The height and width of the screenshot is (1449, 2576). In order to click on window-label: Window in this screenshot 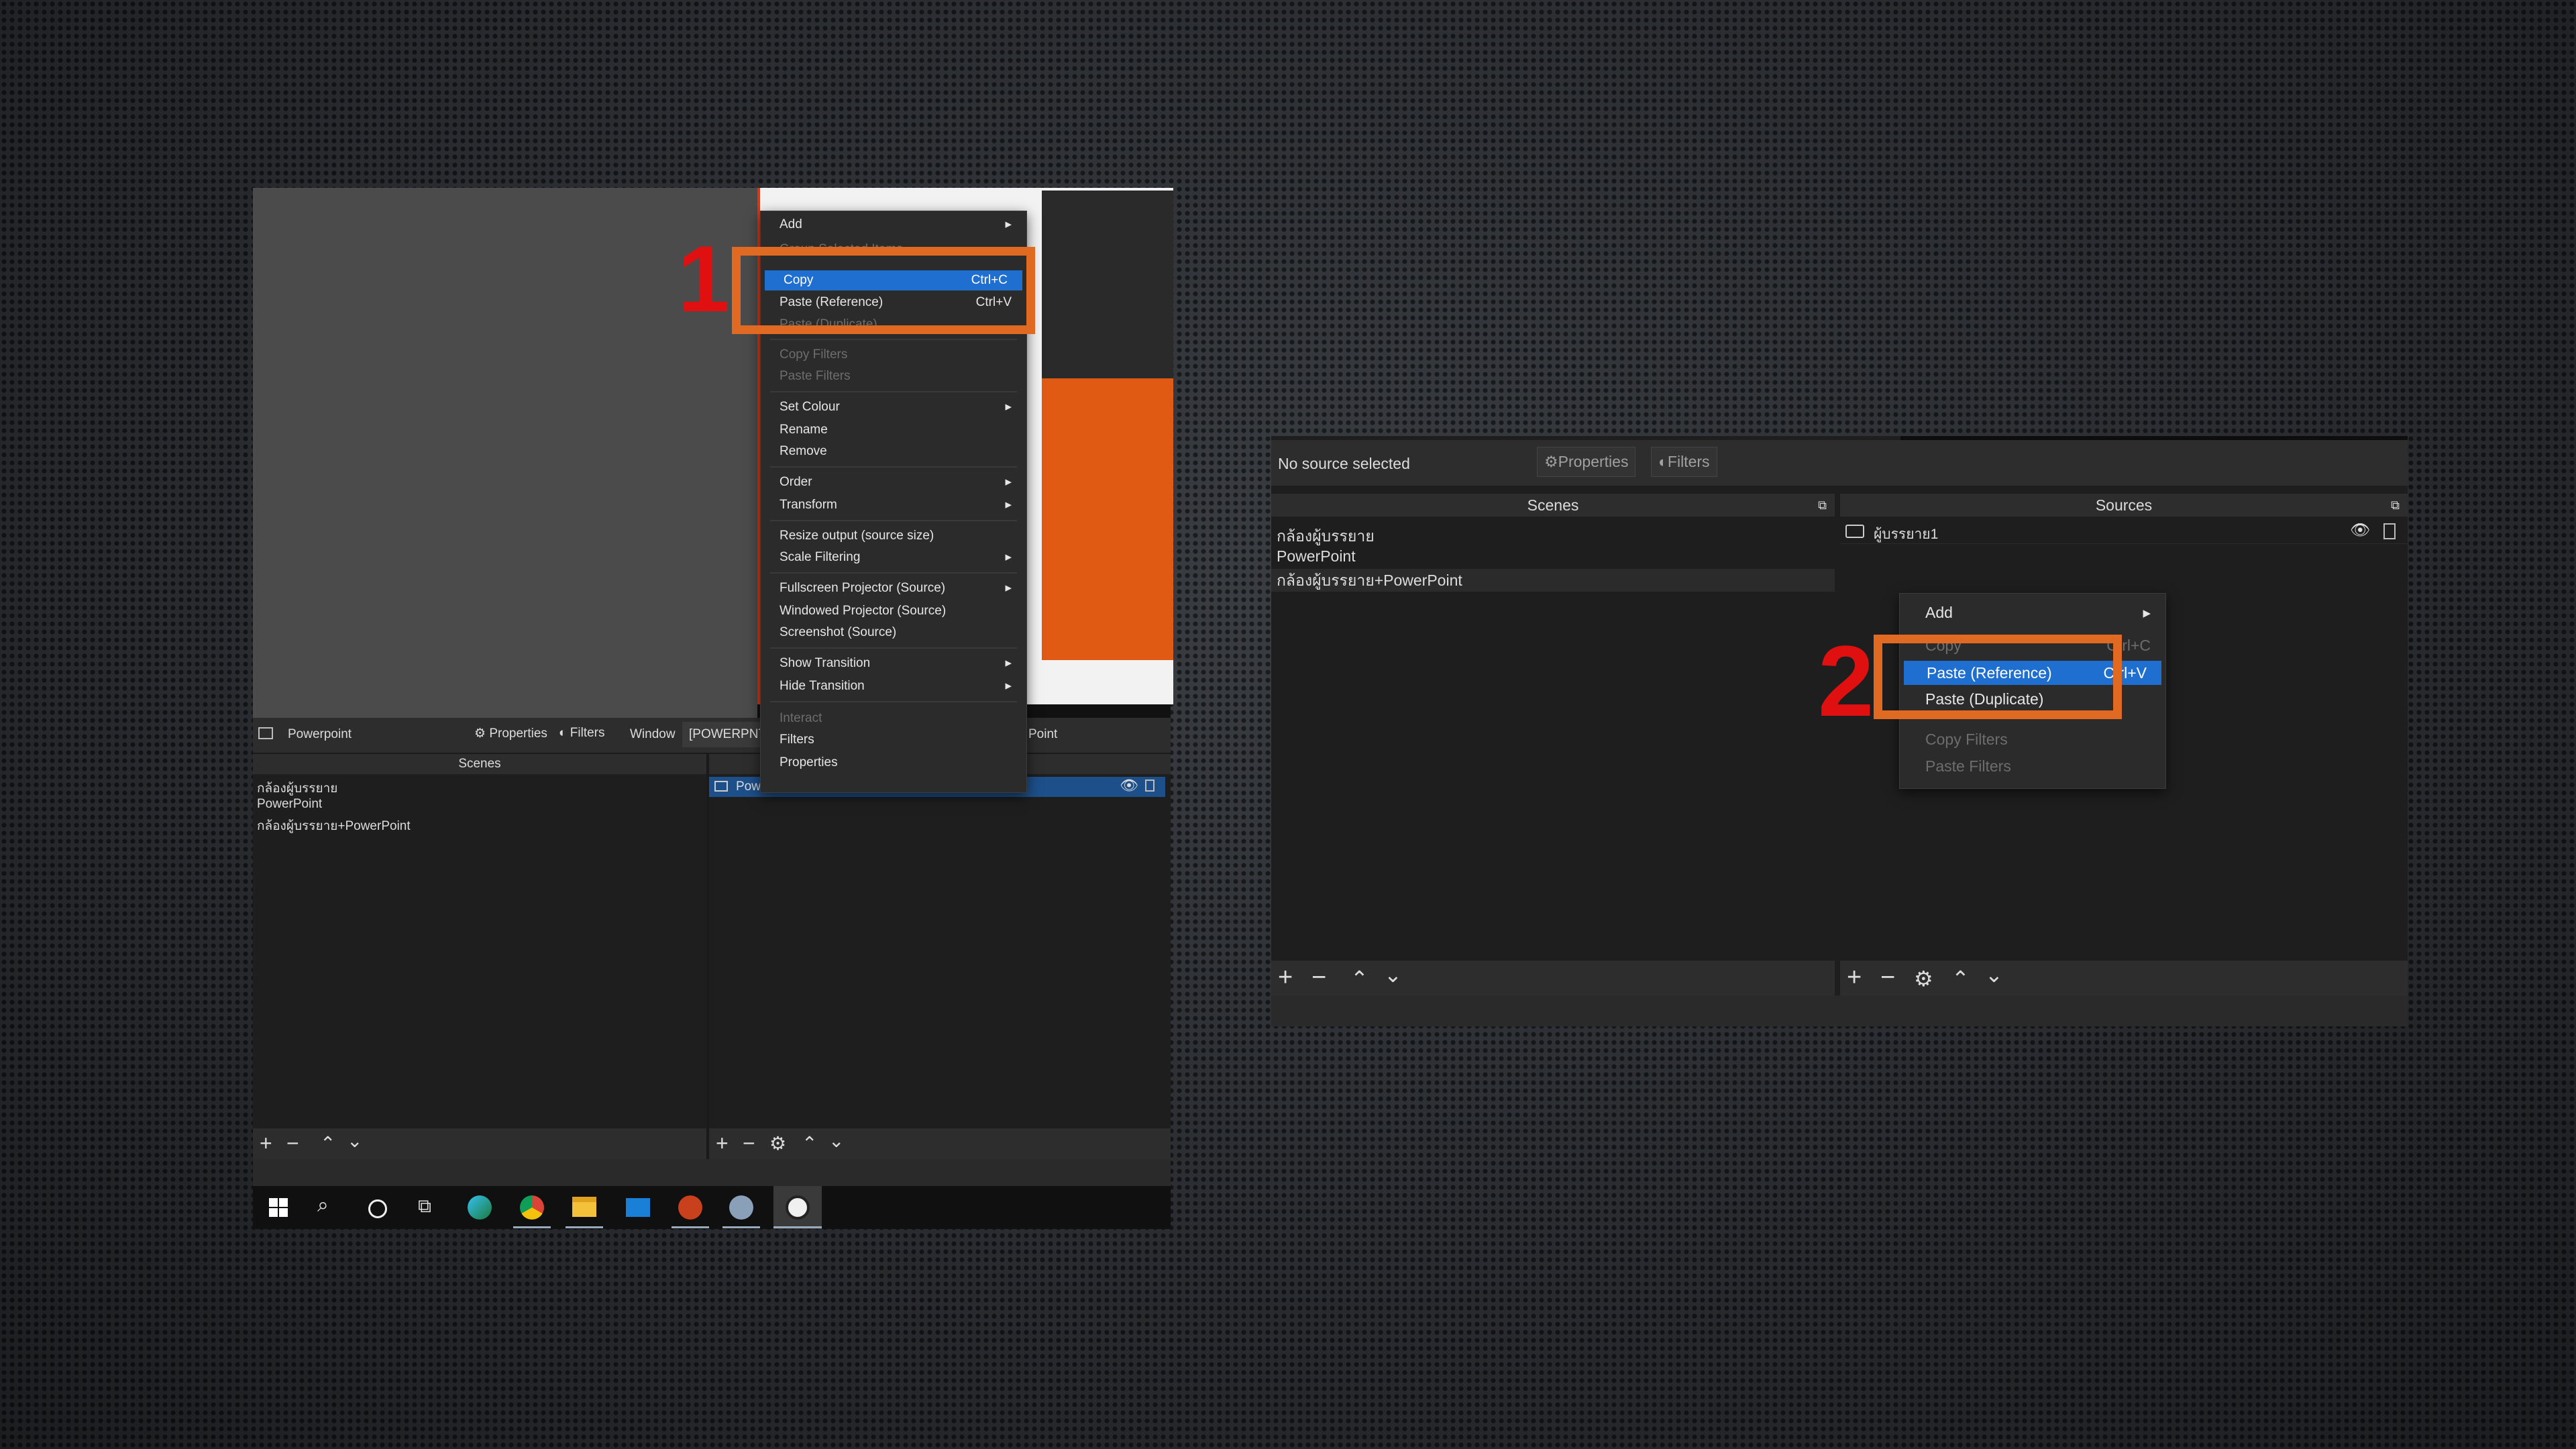, I will do `click(653, 734)`.